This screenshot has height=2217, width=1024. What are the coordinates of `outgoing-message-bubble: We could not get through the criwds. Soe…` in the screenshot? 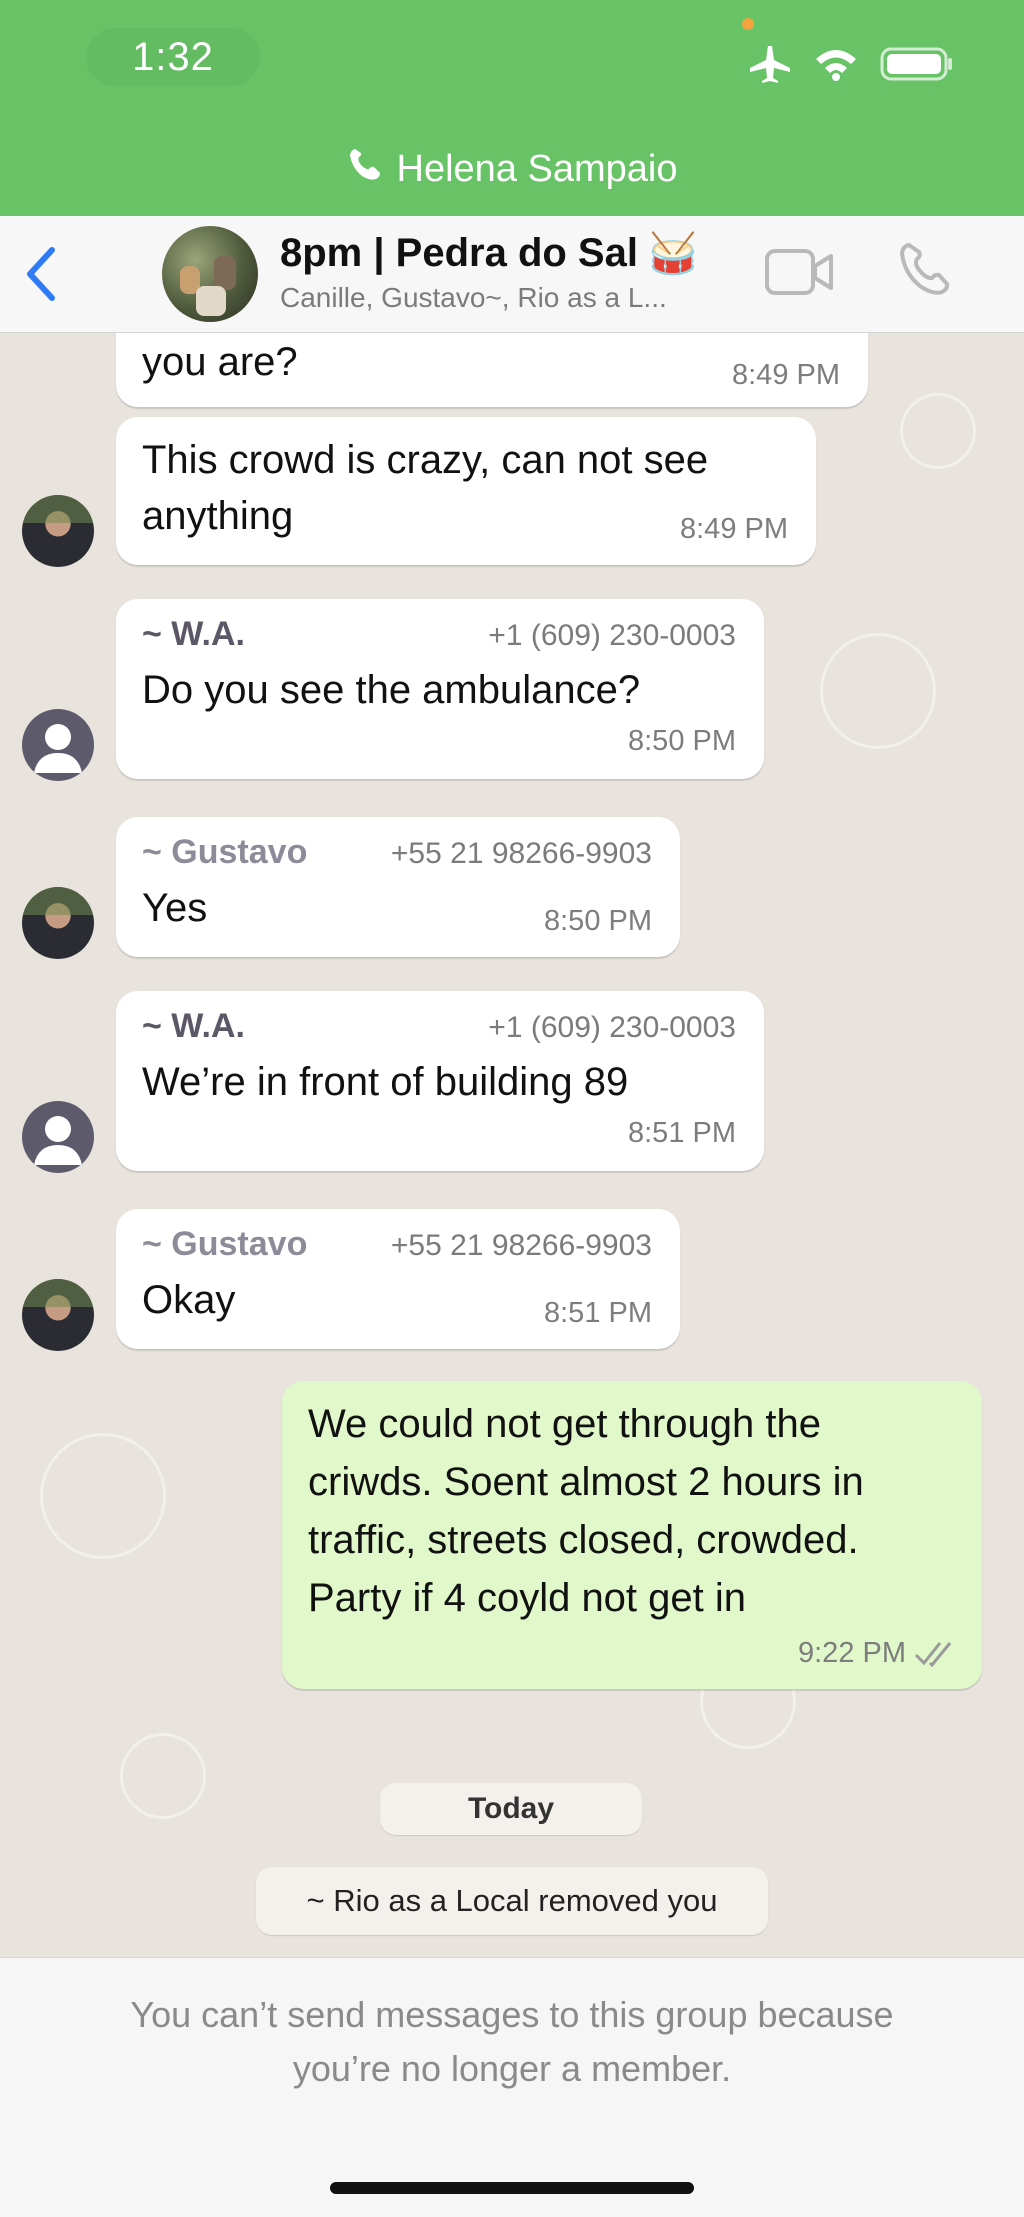 It's located at (632, 1535).